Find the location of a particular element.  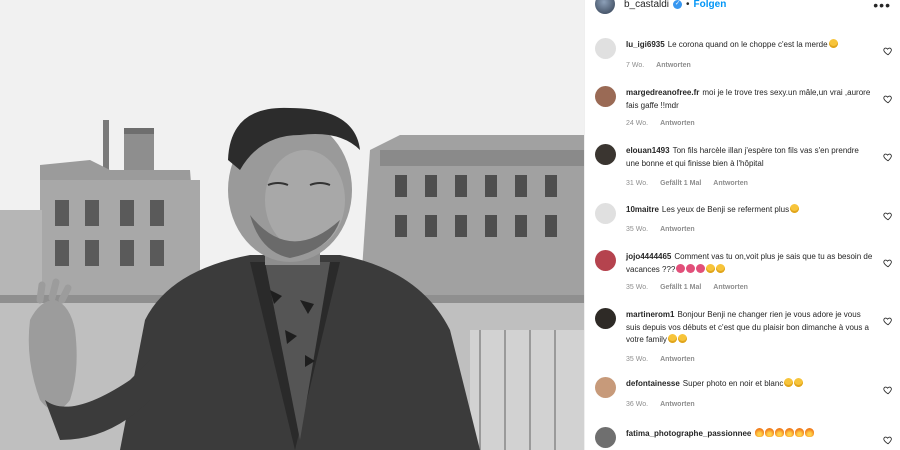

commenter-username: jojo4444465 is located at coordinates (648, 256).